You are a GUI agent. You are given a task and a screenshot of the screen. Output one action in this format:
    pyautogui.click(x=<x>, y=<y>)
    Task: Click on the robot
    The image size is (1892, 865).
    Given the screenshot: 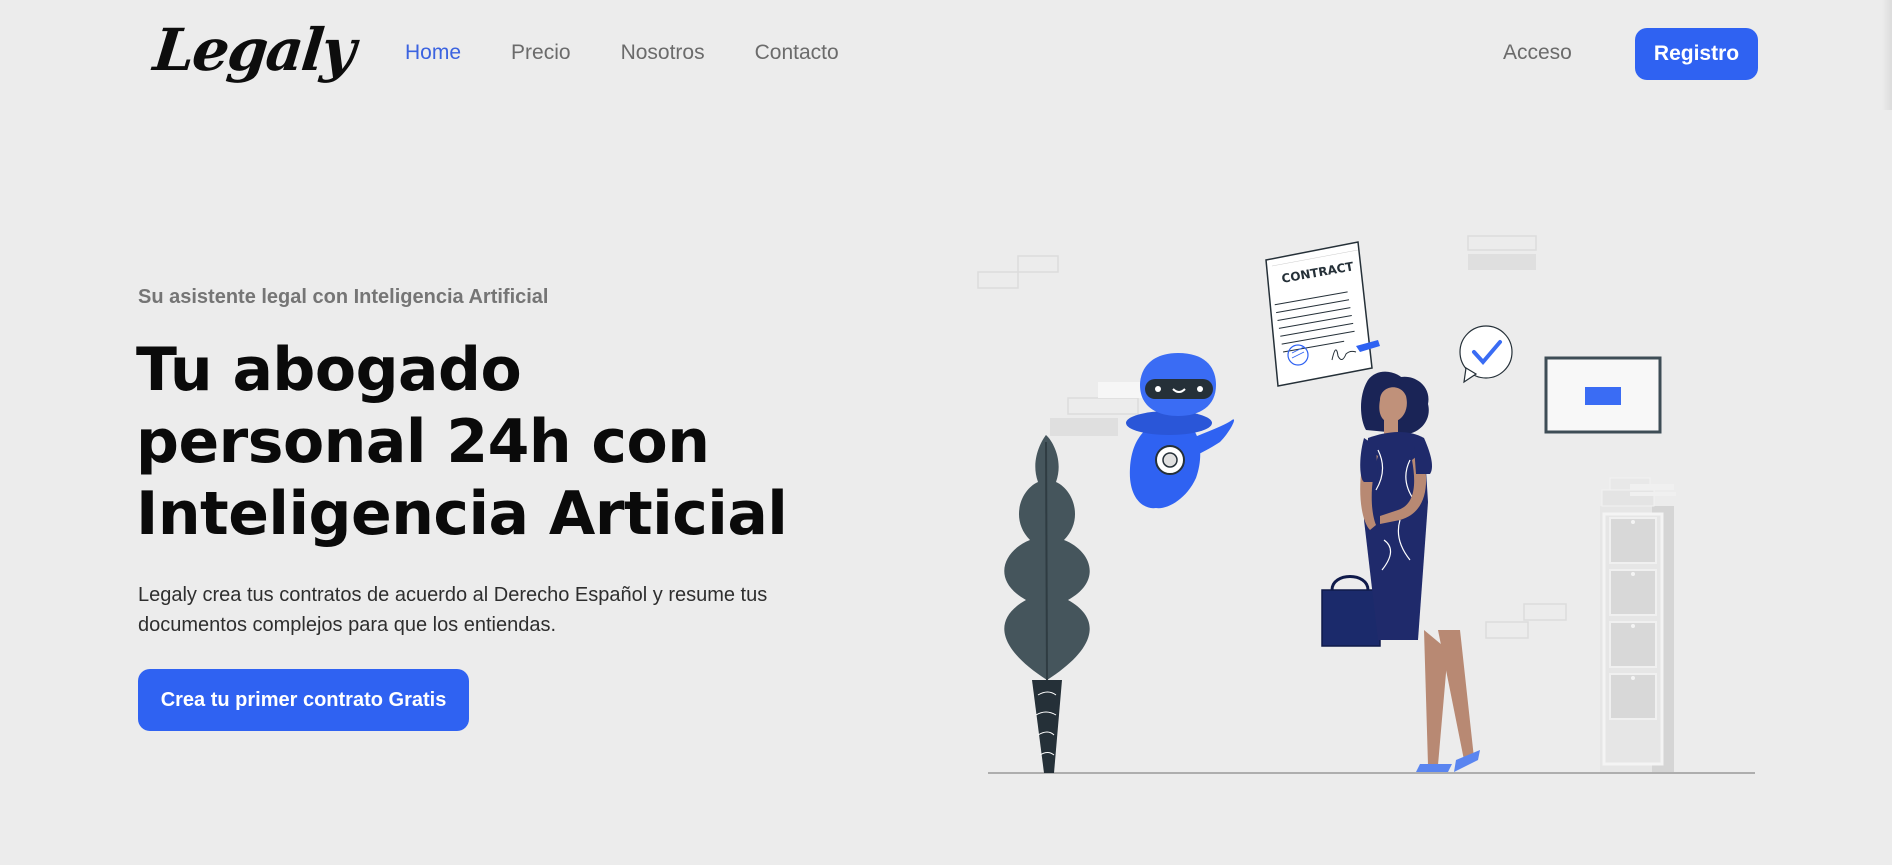 What is the action you would take?
    pyautogui.click(x=1180, y=431)
    